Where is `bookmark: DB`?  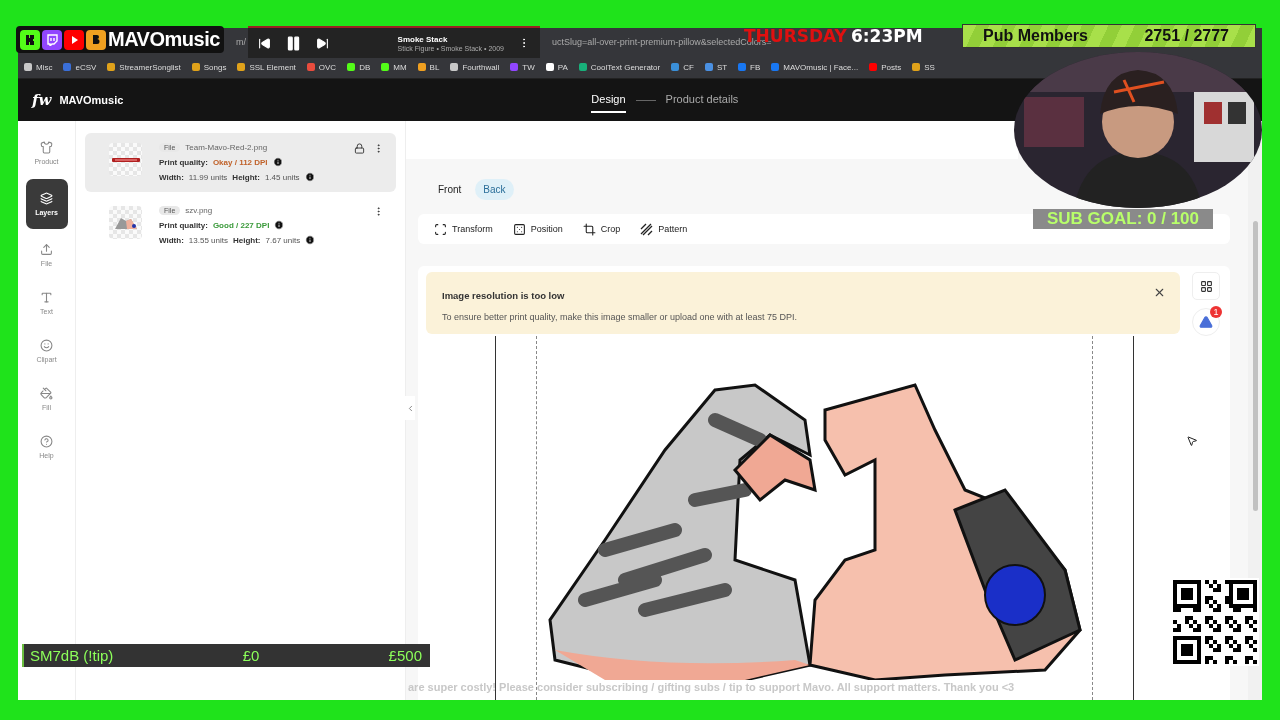
bookmark: DB is located at coordinates (359, 67).